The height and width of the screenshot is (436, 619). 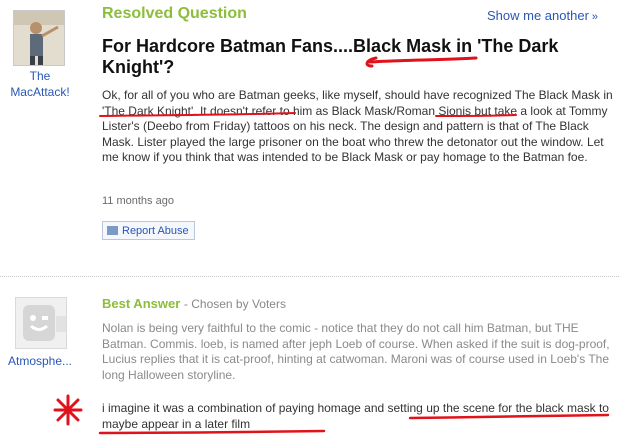 I want to click on answerer-avatar, so click(x=41, y=323).